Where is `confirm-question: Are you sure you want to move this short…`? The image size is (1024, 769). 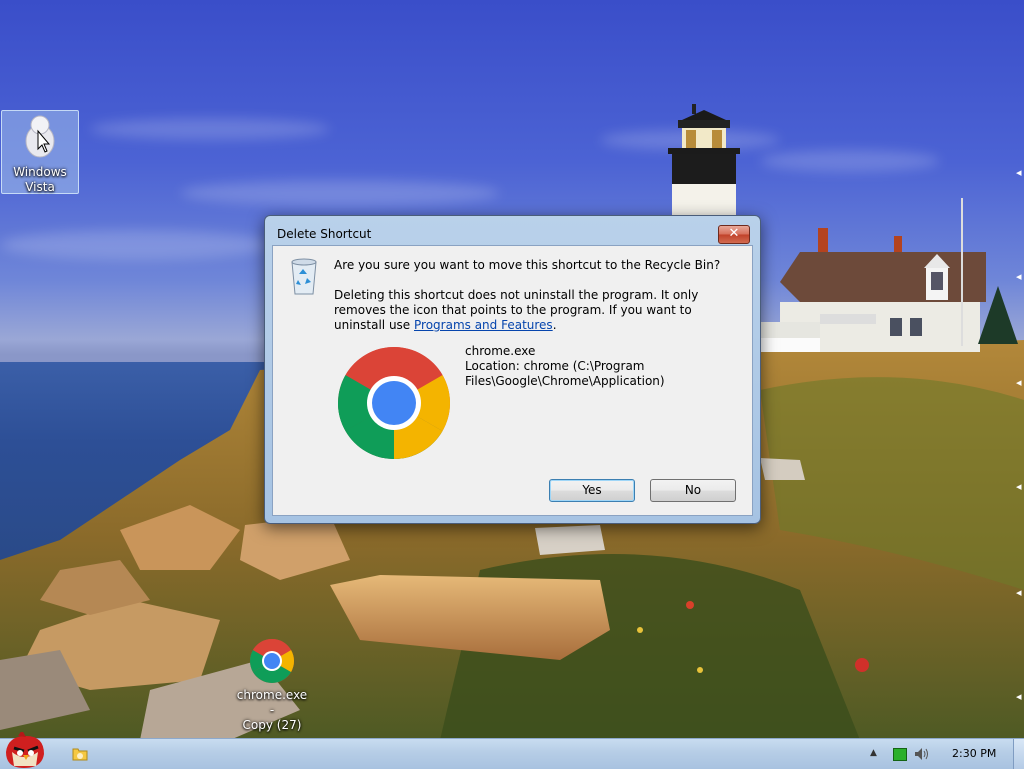
confirm-question: Are you sure you want to move this short… is located at coordinates (527, 265).